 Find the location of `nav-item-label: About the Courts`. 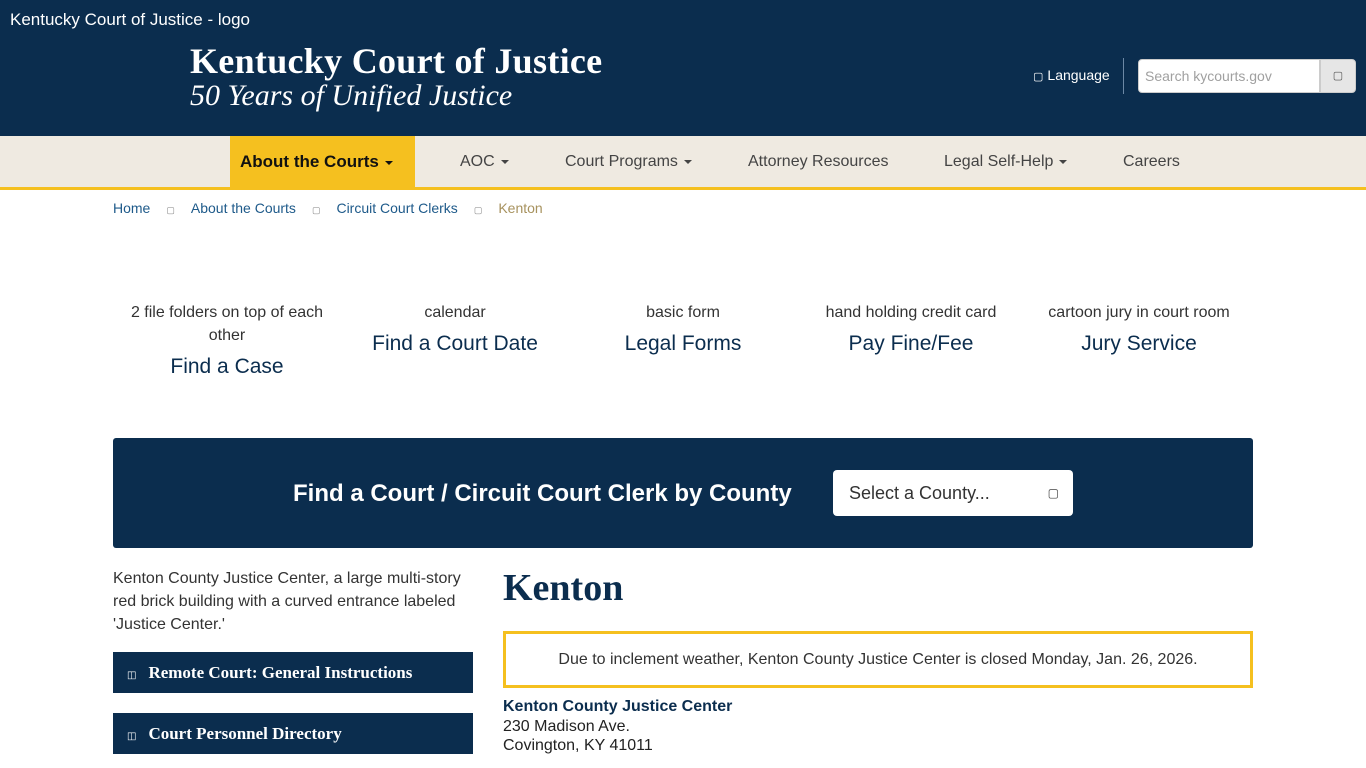

nav-item-label: About the Courts is located at coordinates (309, 161).